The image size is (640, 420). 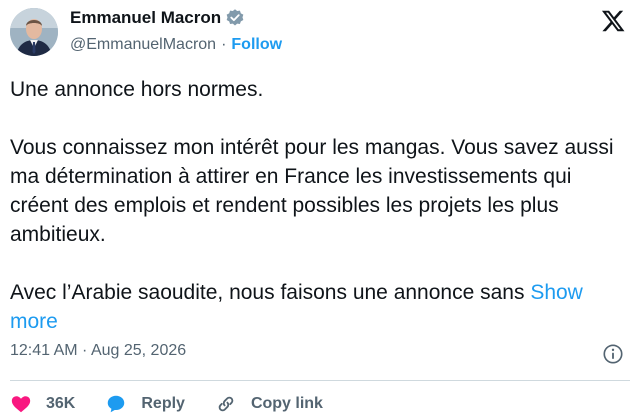 What do you see at coordinates (137, 89) in the screenshot?
I see `tweet-paragraph: Une annonce hors normes.` at bounding box center [137, 89].